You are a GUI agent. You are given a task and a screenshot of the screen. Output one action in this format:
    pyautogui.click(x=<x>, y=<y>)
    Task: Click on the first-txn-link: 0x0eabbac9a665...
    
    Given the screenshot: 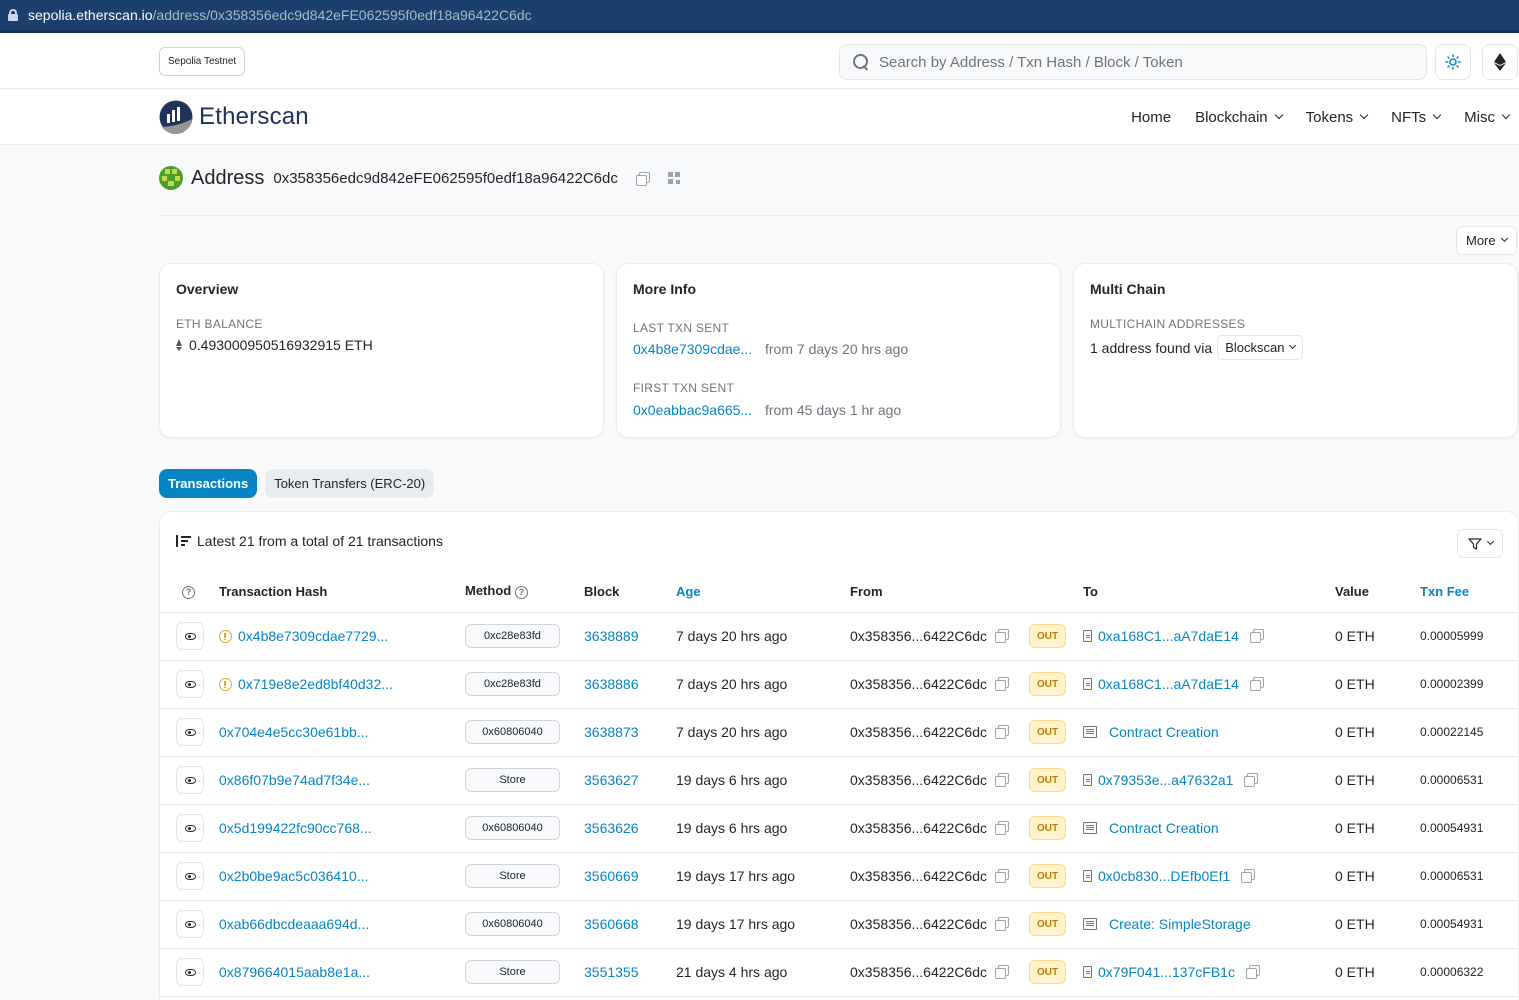 What is the action you would take?
    pyautogui.click(x=699, y=410)
    